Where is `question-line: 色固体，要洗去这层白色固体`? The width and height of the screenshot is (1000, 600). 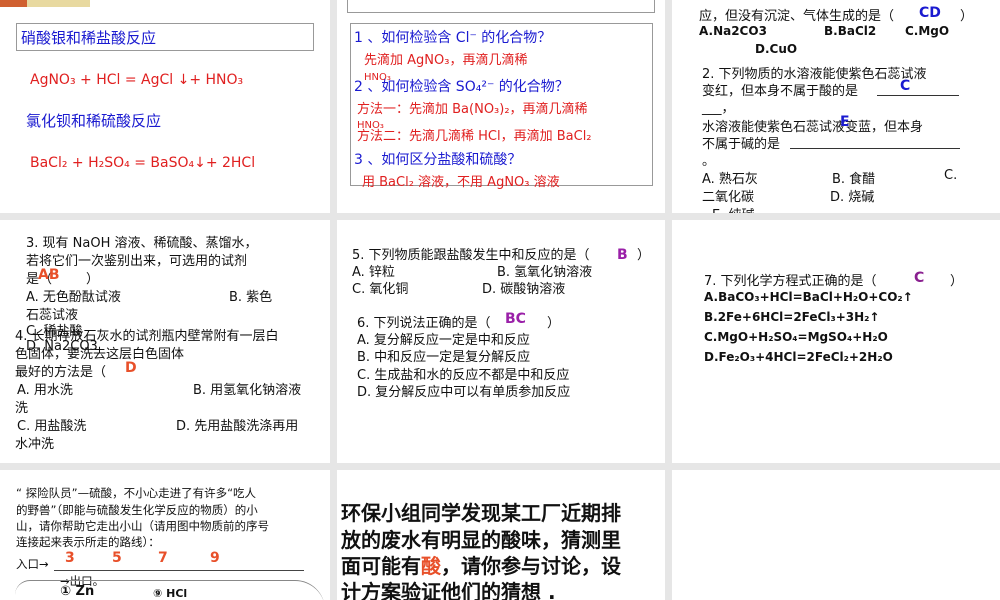
question-line: 色固体，要洗去这层白色固体 is located at coordinates (100, 354).